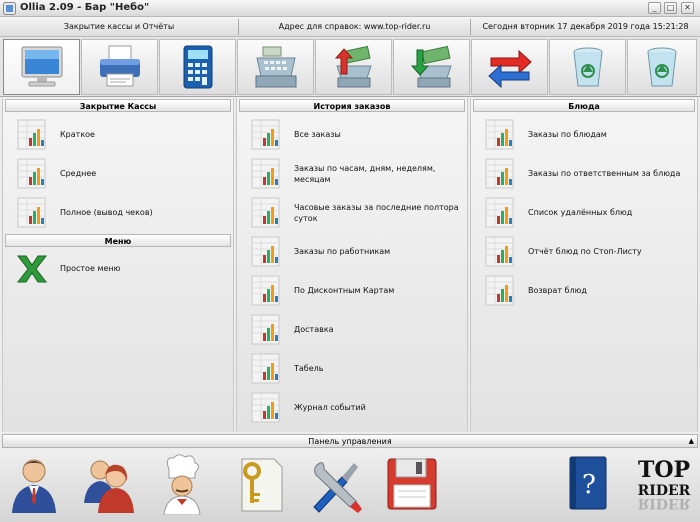  What do you see at coordinates (77, 134) in the screenshot?
I see `report-item-label: Краткое` at bounding box center [77, 134].